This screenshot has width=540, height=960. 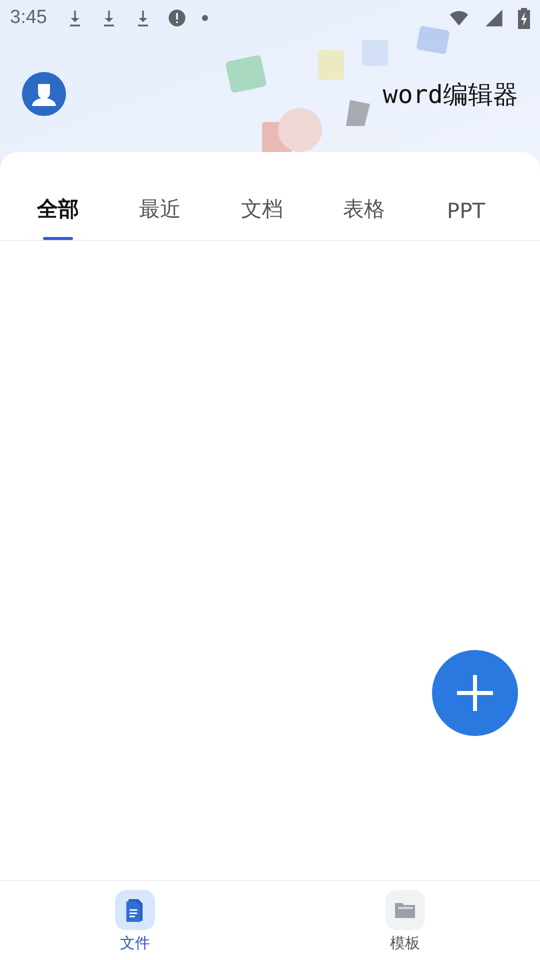 I want to click on wifi-icon, so click(x=459, y=18).